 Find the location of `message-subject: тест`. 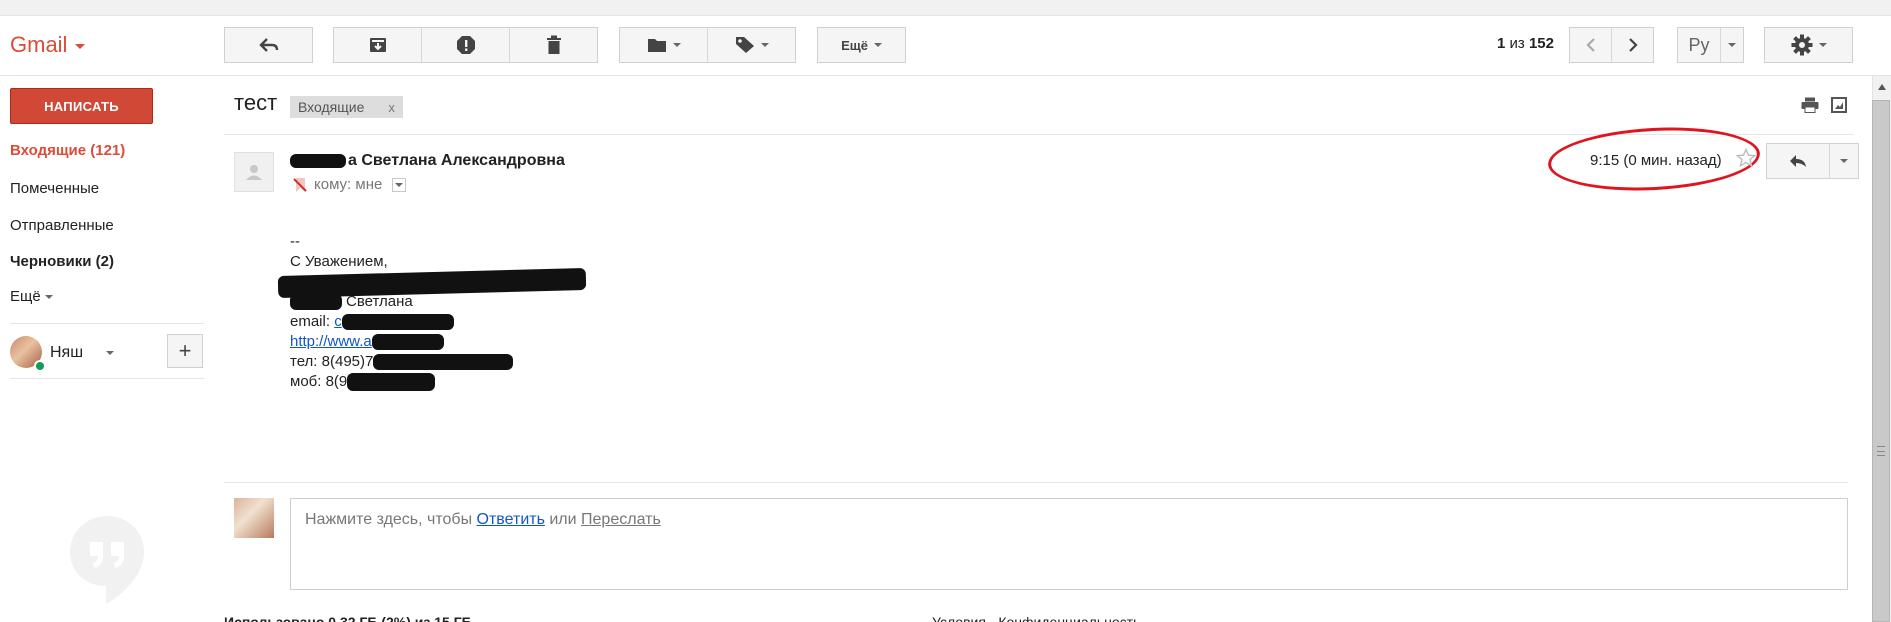

message-subject: тест is located at coordinates (256, 102).